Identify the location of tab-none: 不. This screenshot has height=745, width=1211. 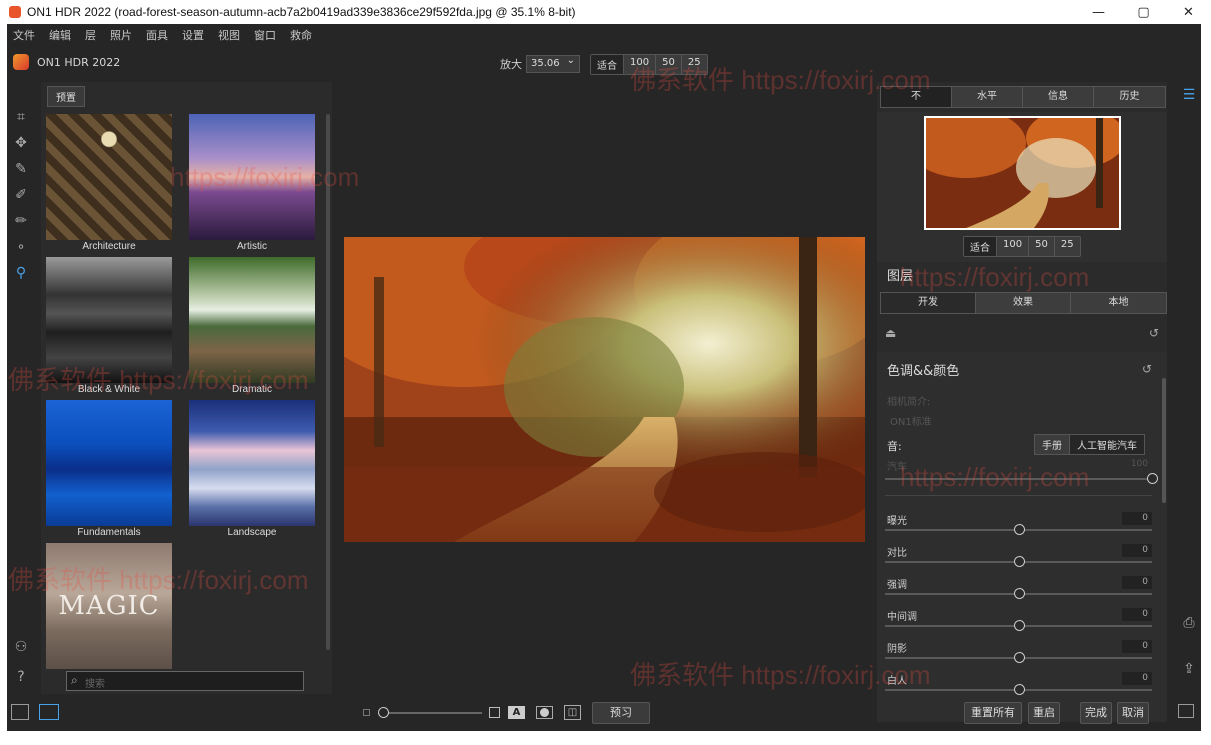
(916, 97).